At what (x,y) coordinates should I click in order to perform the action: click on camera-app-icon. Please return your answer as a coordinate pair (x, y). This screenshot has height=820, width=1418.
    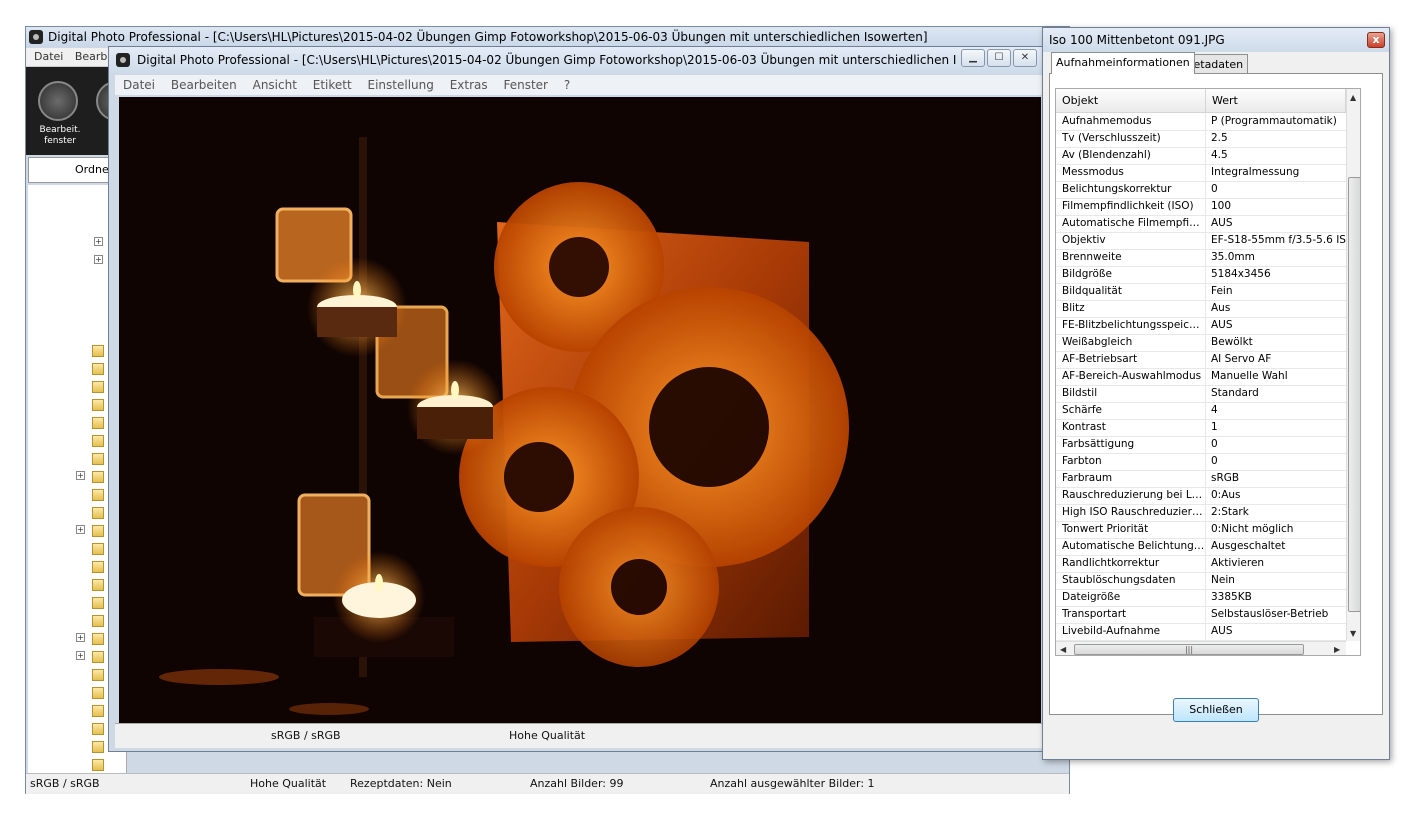
    Looking at the image, I should click on (36, 37).